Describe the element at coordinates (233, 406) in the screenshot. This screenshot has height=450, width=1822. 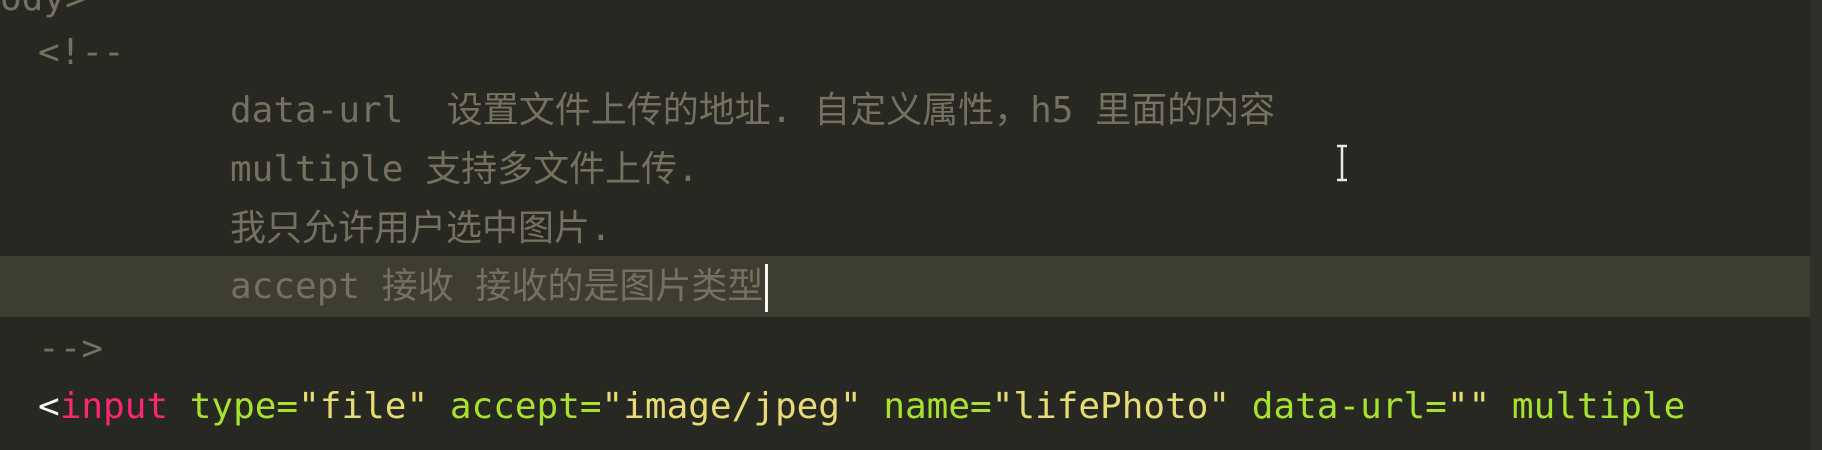
I see `attr-type-name: type=` at that location.